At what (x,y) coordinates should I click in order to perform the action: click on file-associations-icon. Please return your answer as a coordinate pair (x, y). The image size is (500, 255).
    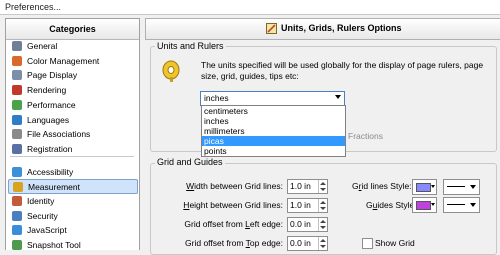
    Looking at the image, I should click on (17, 134).